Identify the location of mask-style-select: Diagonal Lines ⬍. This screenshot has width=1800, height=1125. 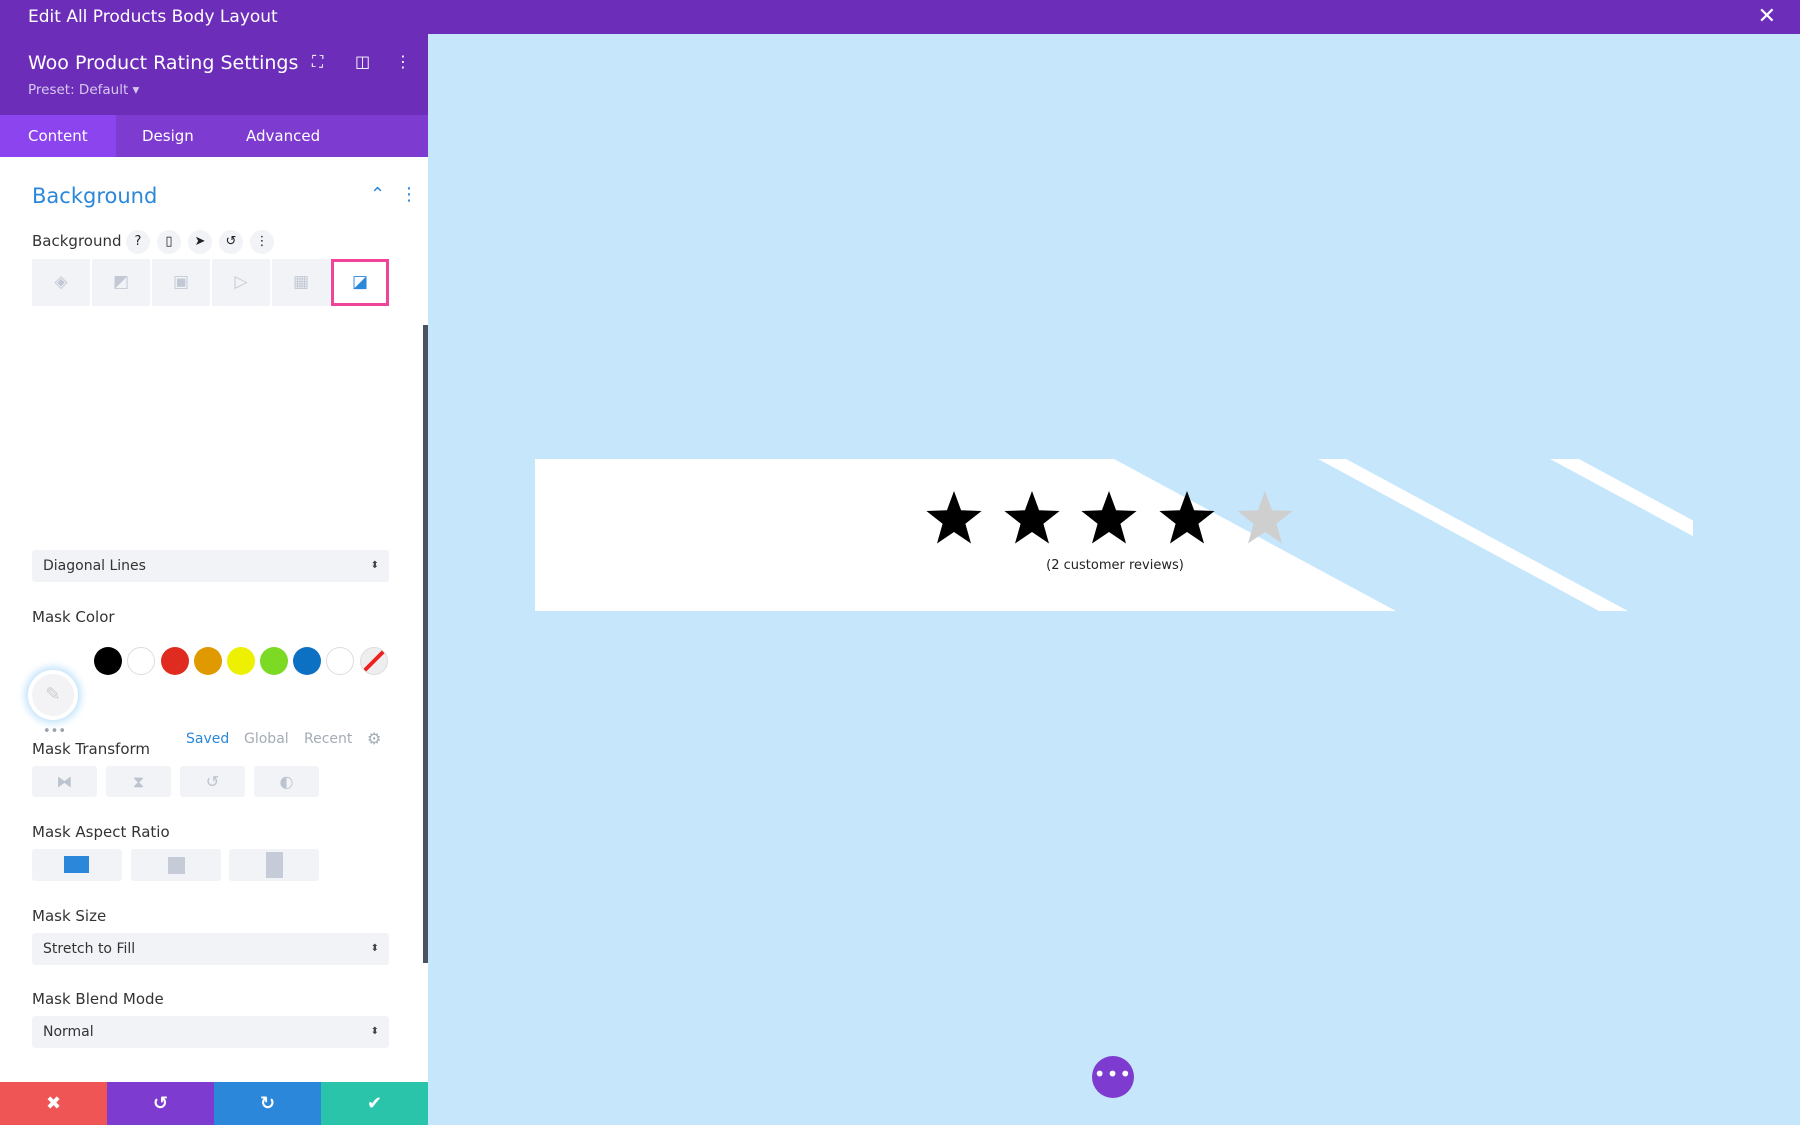
(210, 566).